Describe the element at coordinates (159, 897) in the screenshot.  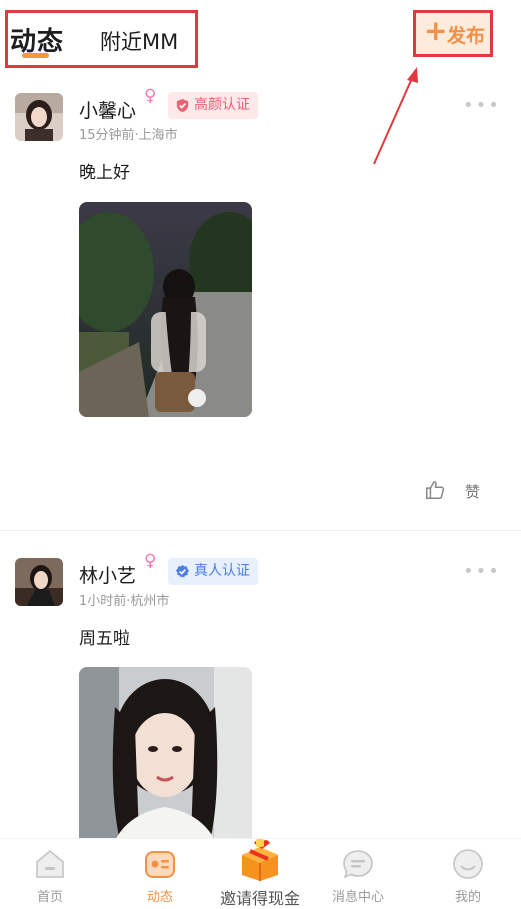
I see `nav-feed-label: 动态` at that location.